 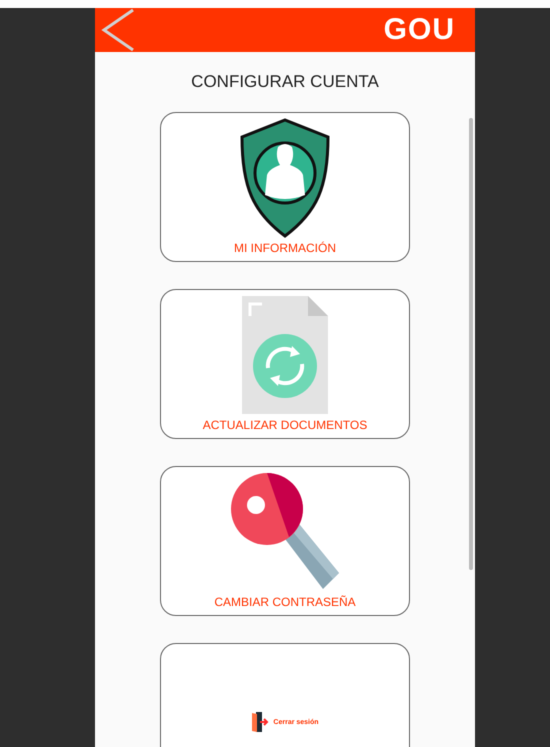 I want to click on user-shield-icon, so click(x=285, y=178).